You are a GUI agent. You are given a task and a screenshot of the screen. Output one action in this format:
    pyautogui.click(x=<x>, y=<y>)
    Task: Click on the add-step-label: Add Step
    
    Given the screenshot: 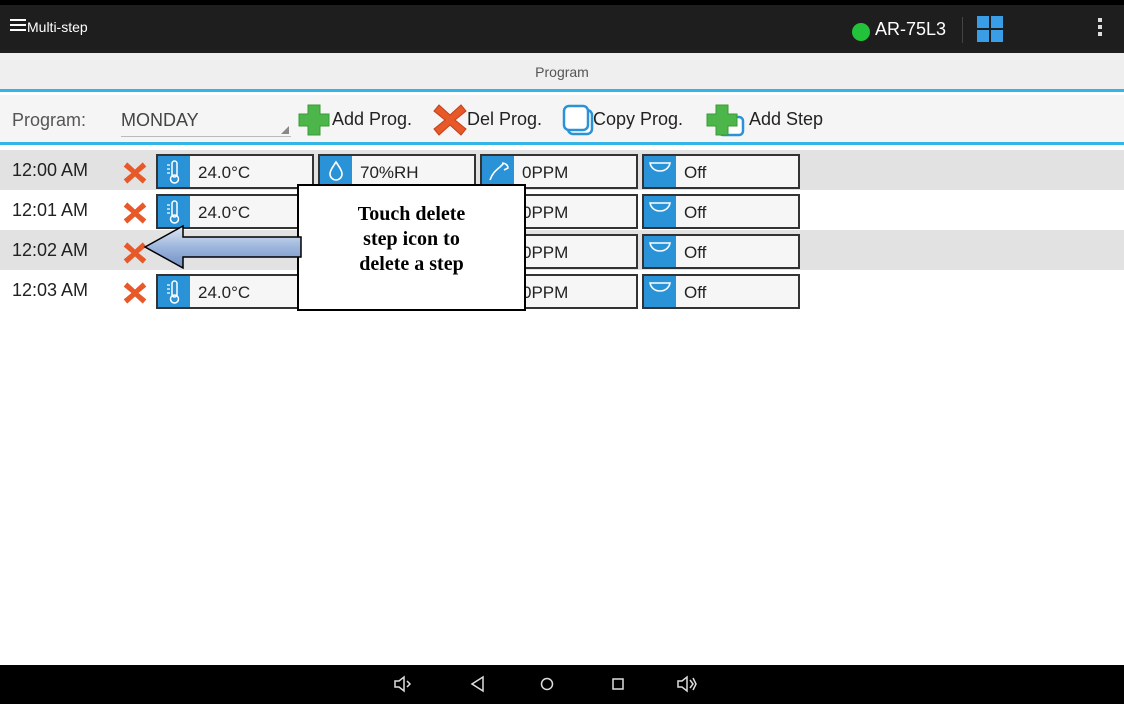 What is the action you would take?
    pyautogui.click(x=786, y=119)
    